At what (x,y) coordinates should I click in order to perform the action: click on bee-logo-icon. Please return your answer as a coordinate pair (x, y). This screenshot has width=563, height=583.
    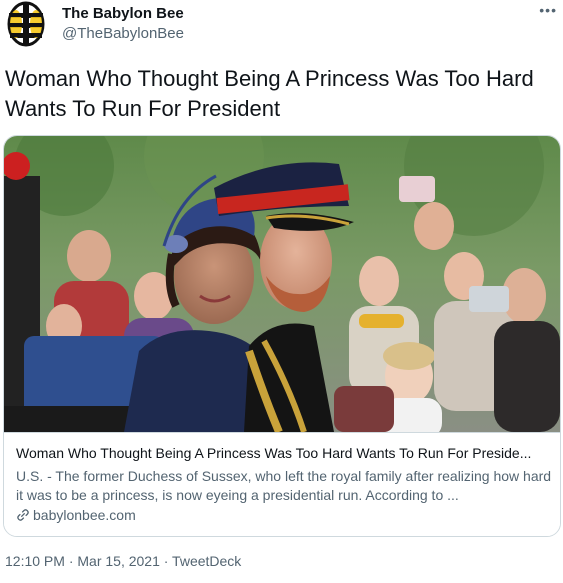
    Looking at the image, I should click on (26, 24).